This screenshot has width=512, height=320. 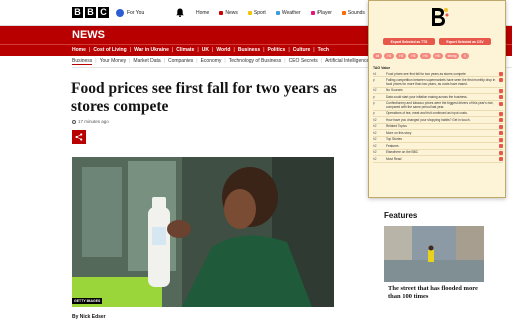 I want to click on bbc-logo-letter: C, so click(x=103, y=12).